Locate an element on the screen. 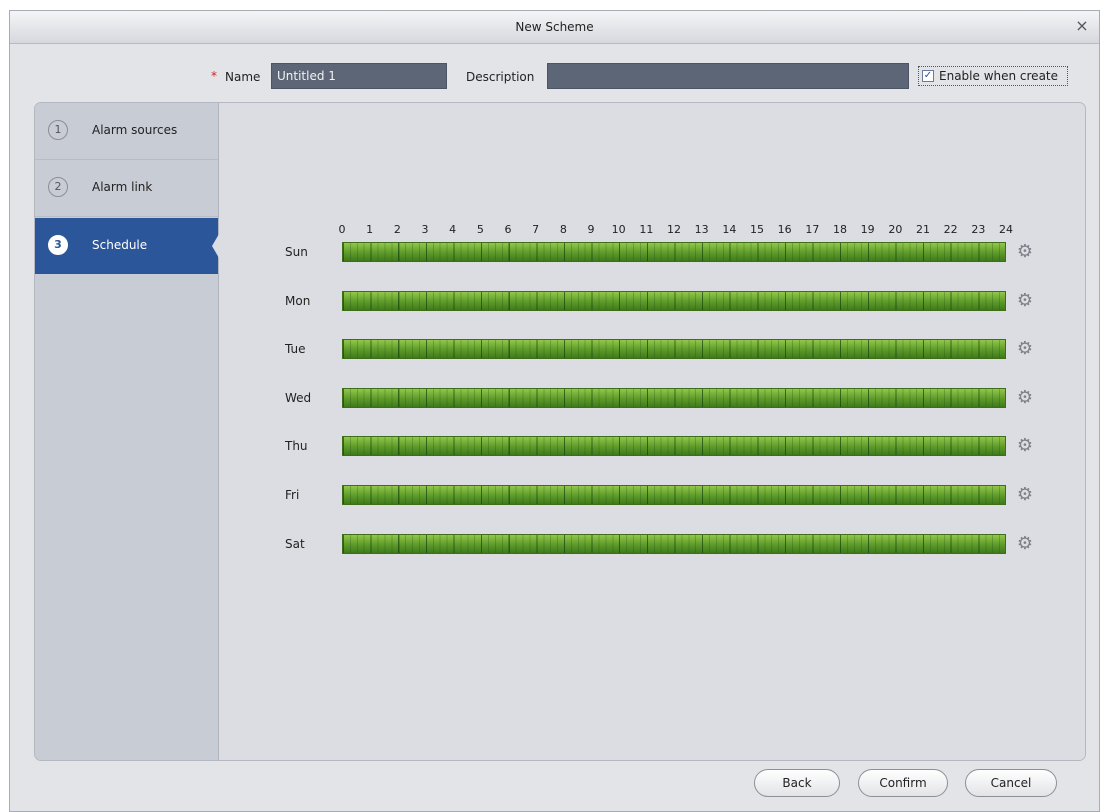 The image size is (1100, 812). day-label: Mon is located at coordinates (298, 301).